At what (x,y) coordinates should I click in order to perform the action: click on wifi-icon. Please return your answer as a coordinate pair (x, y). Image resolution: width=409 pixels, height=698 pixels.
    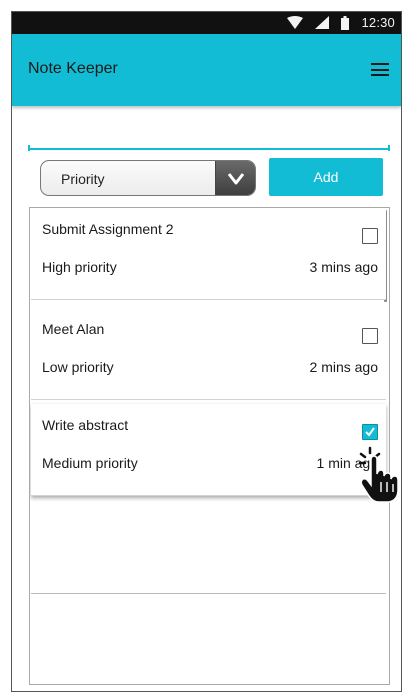
    Looking at the image, I should click on (295, 22).